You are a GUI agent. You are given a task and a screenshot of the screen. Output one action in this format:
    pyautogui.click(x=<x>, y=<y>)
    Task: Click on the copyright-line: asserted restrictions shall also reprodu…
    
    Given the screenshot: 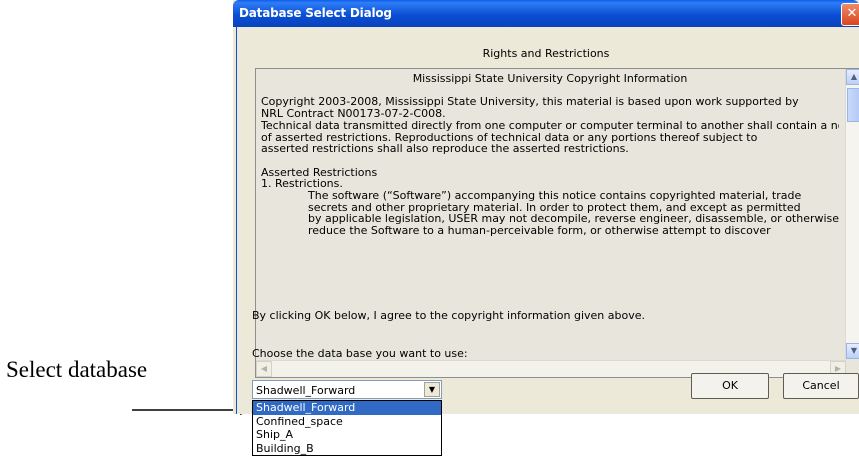 What is the action you would take?
    pyautogui.click(x=445, y=149)
    